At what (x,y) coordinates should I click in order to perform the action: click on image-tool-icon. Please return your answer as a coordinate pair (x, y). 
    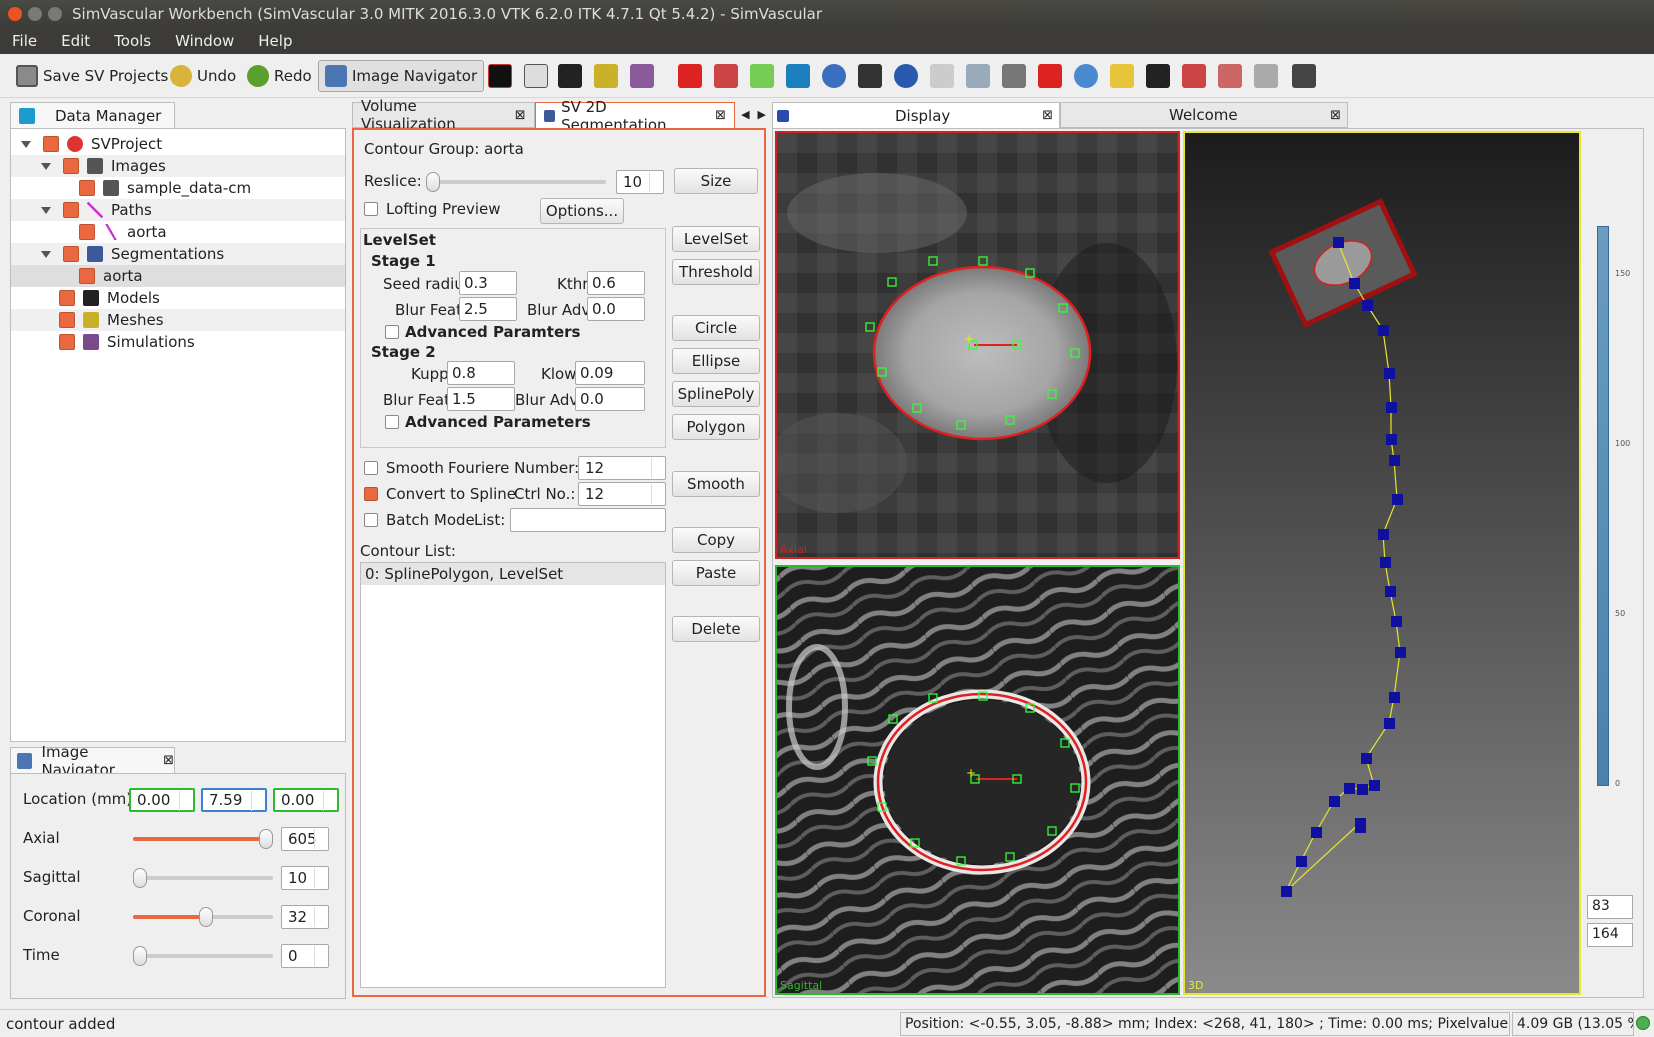
    Looking at the image, I should click on (500, 76).